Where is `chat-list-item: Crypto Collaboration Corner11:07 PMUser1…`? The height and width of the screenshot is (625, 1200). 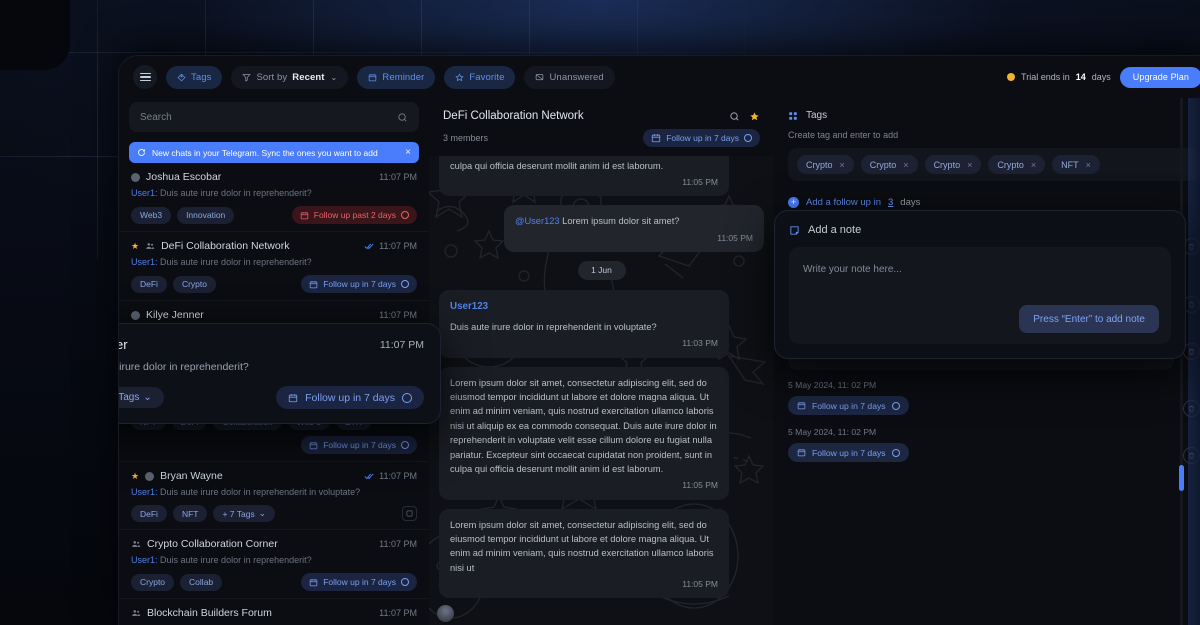
chat-list-item: Crypto Collaboration Corner11:07 PMUser1… is located at coordinates (274, 564).